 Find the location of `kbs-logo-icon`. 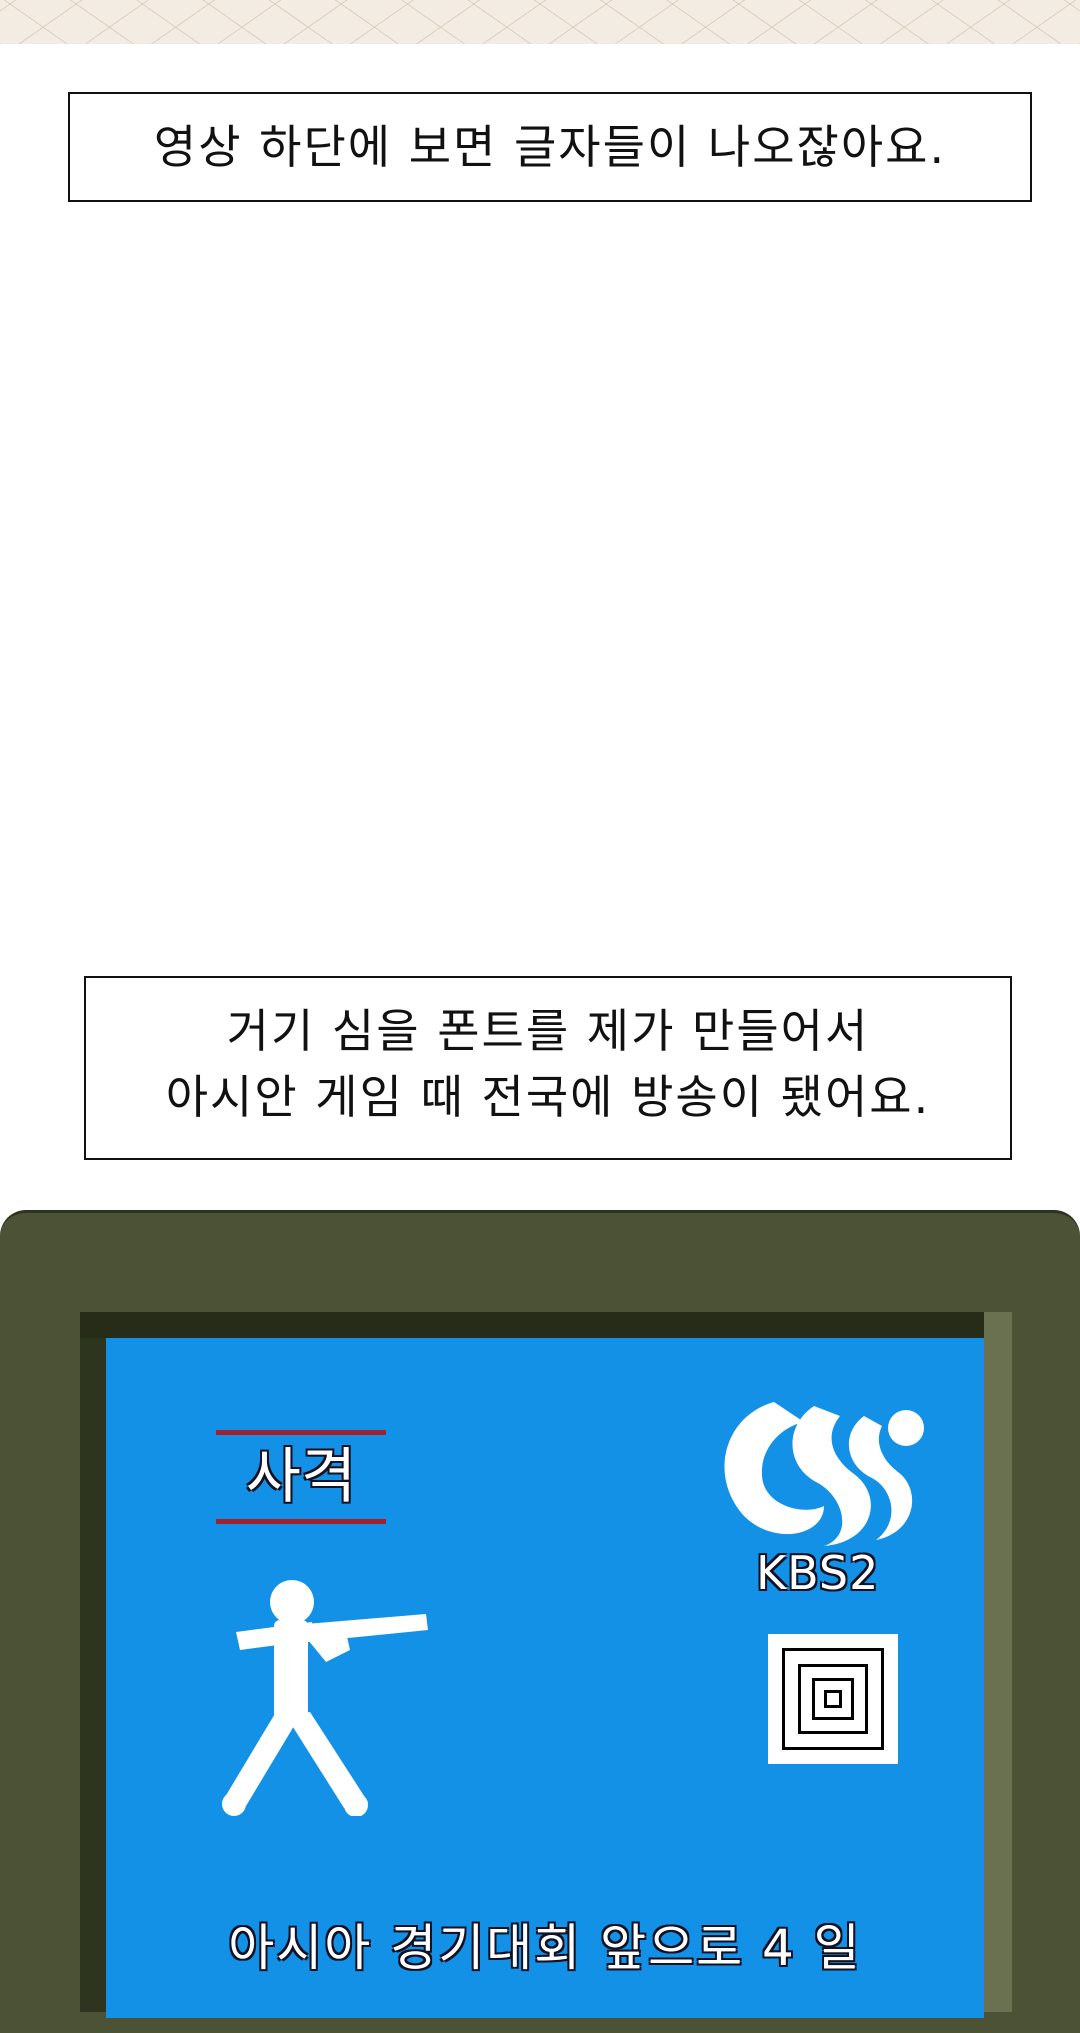

kbs-logo-icon is located at coordinates (824, 1474).